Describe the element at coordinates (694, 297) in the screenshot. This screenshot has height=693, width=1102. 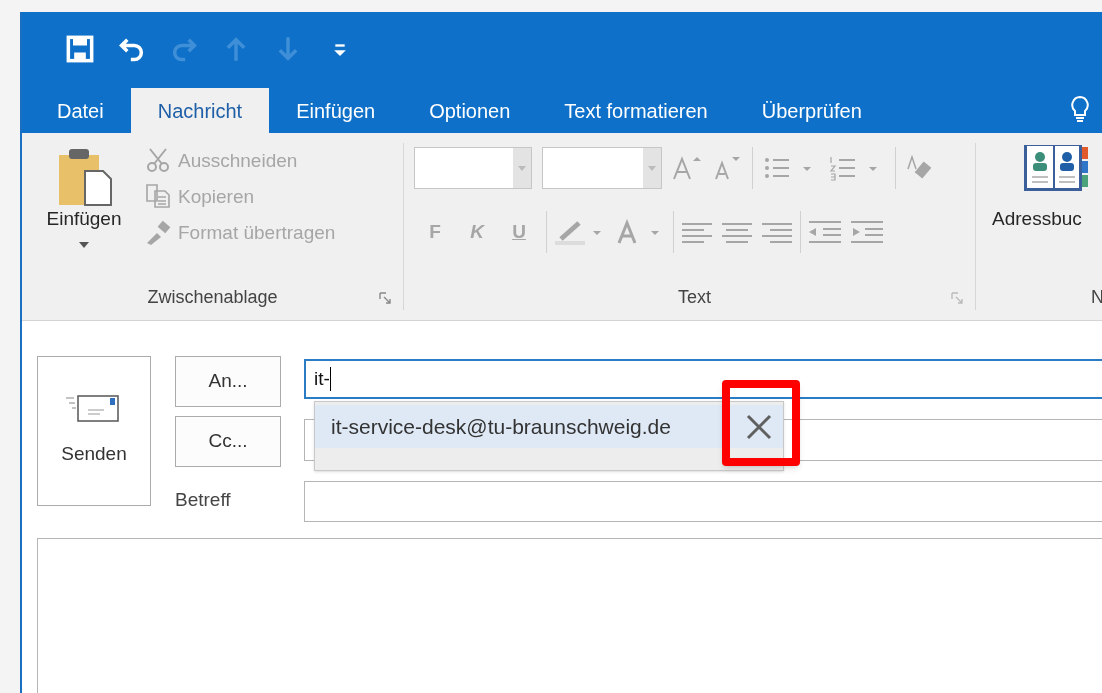
I see `group-label: Text` at that location.